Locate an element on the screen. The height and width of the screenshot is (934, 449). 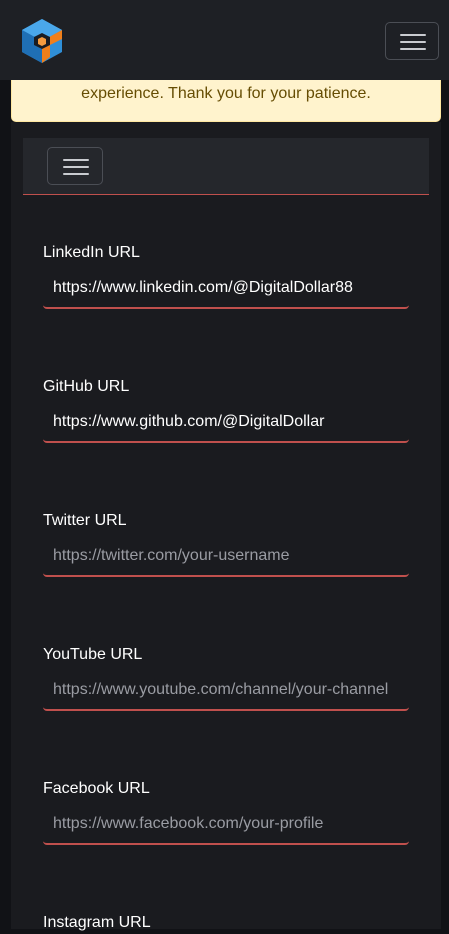
twitter-input is located at coordinates (226, 556).